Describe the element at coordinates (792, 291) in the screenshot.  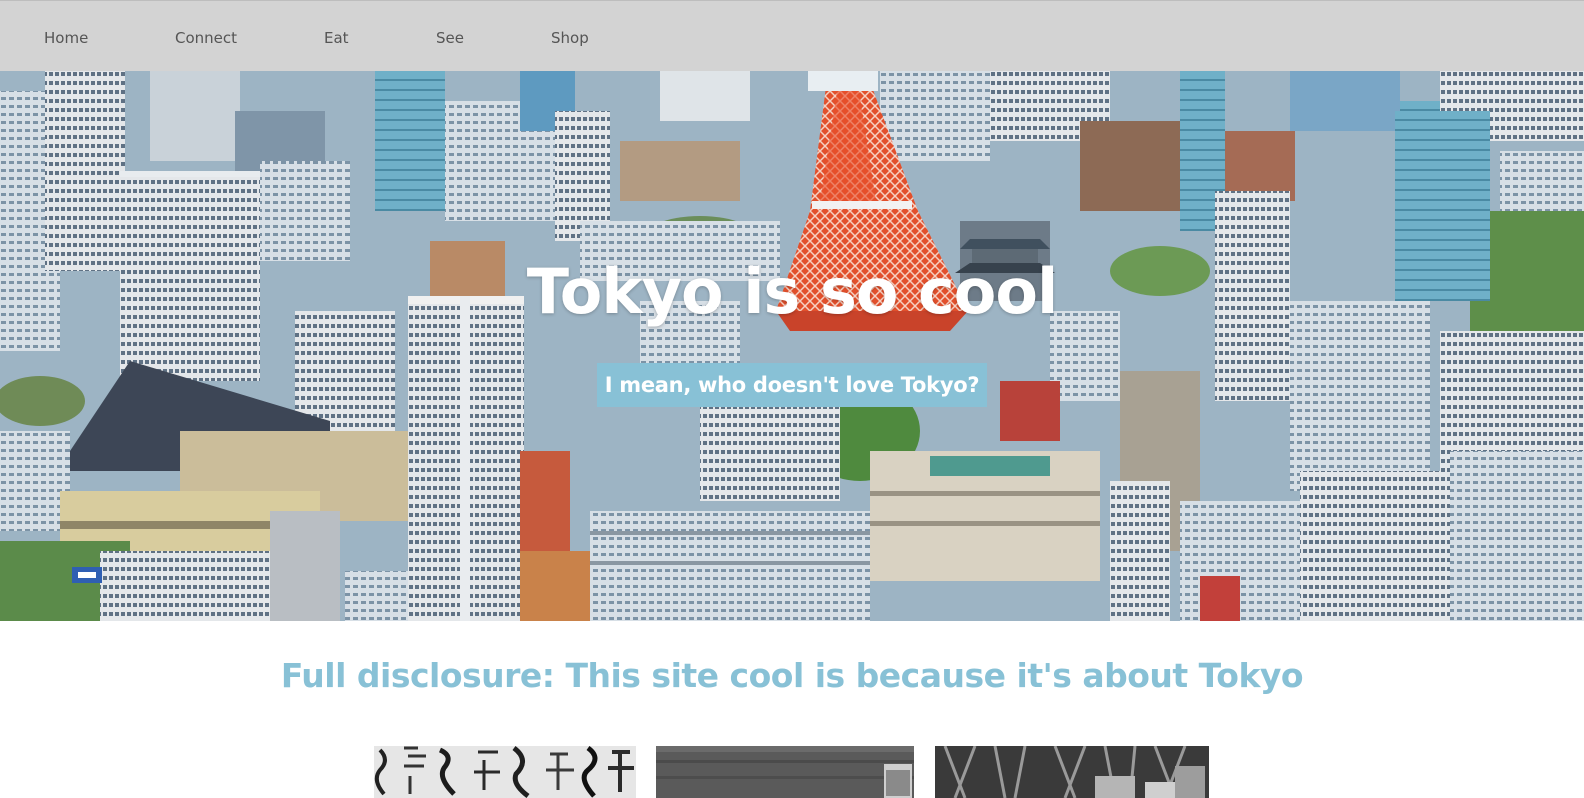
I see `hero-title: Tokyo is so cool` at that location.